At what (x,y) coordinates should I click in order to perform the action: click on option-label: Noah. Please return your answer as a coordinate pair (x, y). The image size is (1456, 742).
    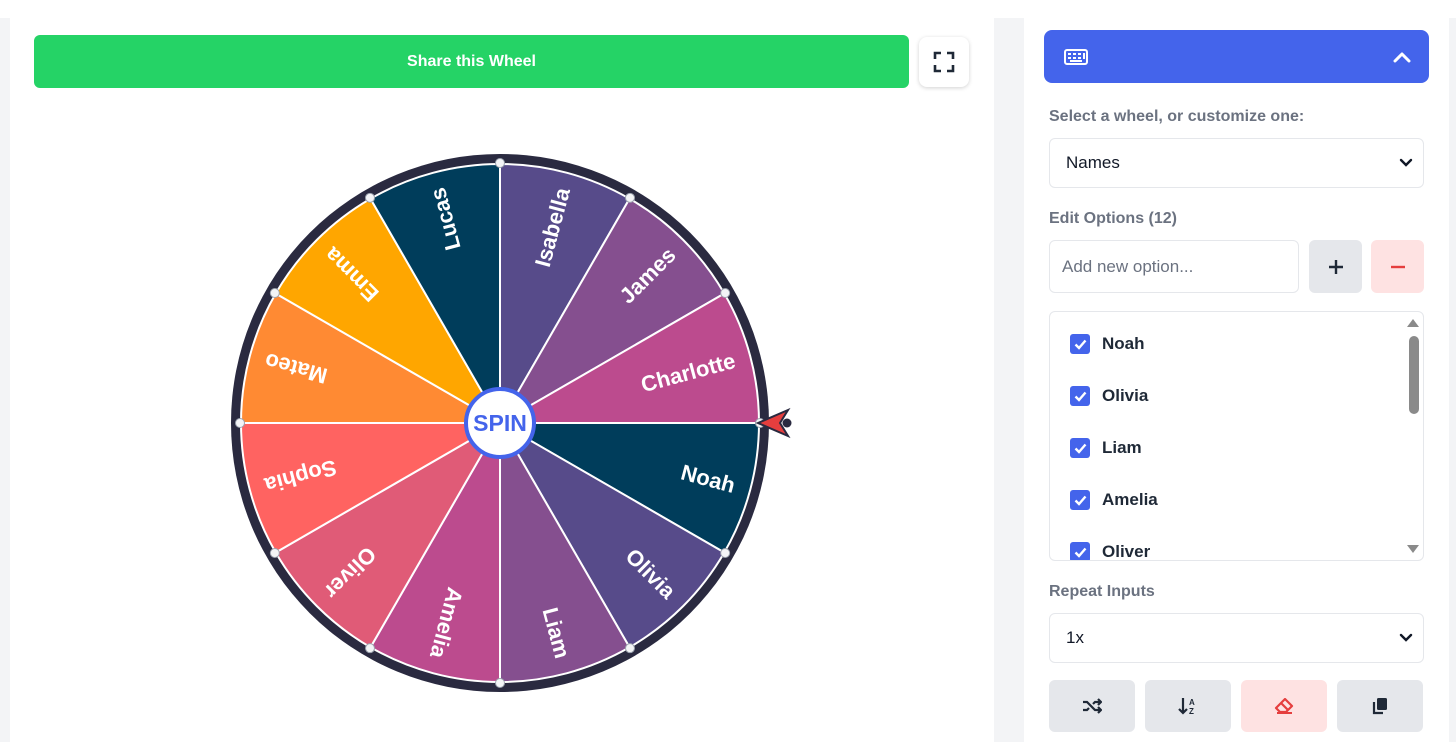
    Looking at the image, I should click on (1123, 343).